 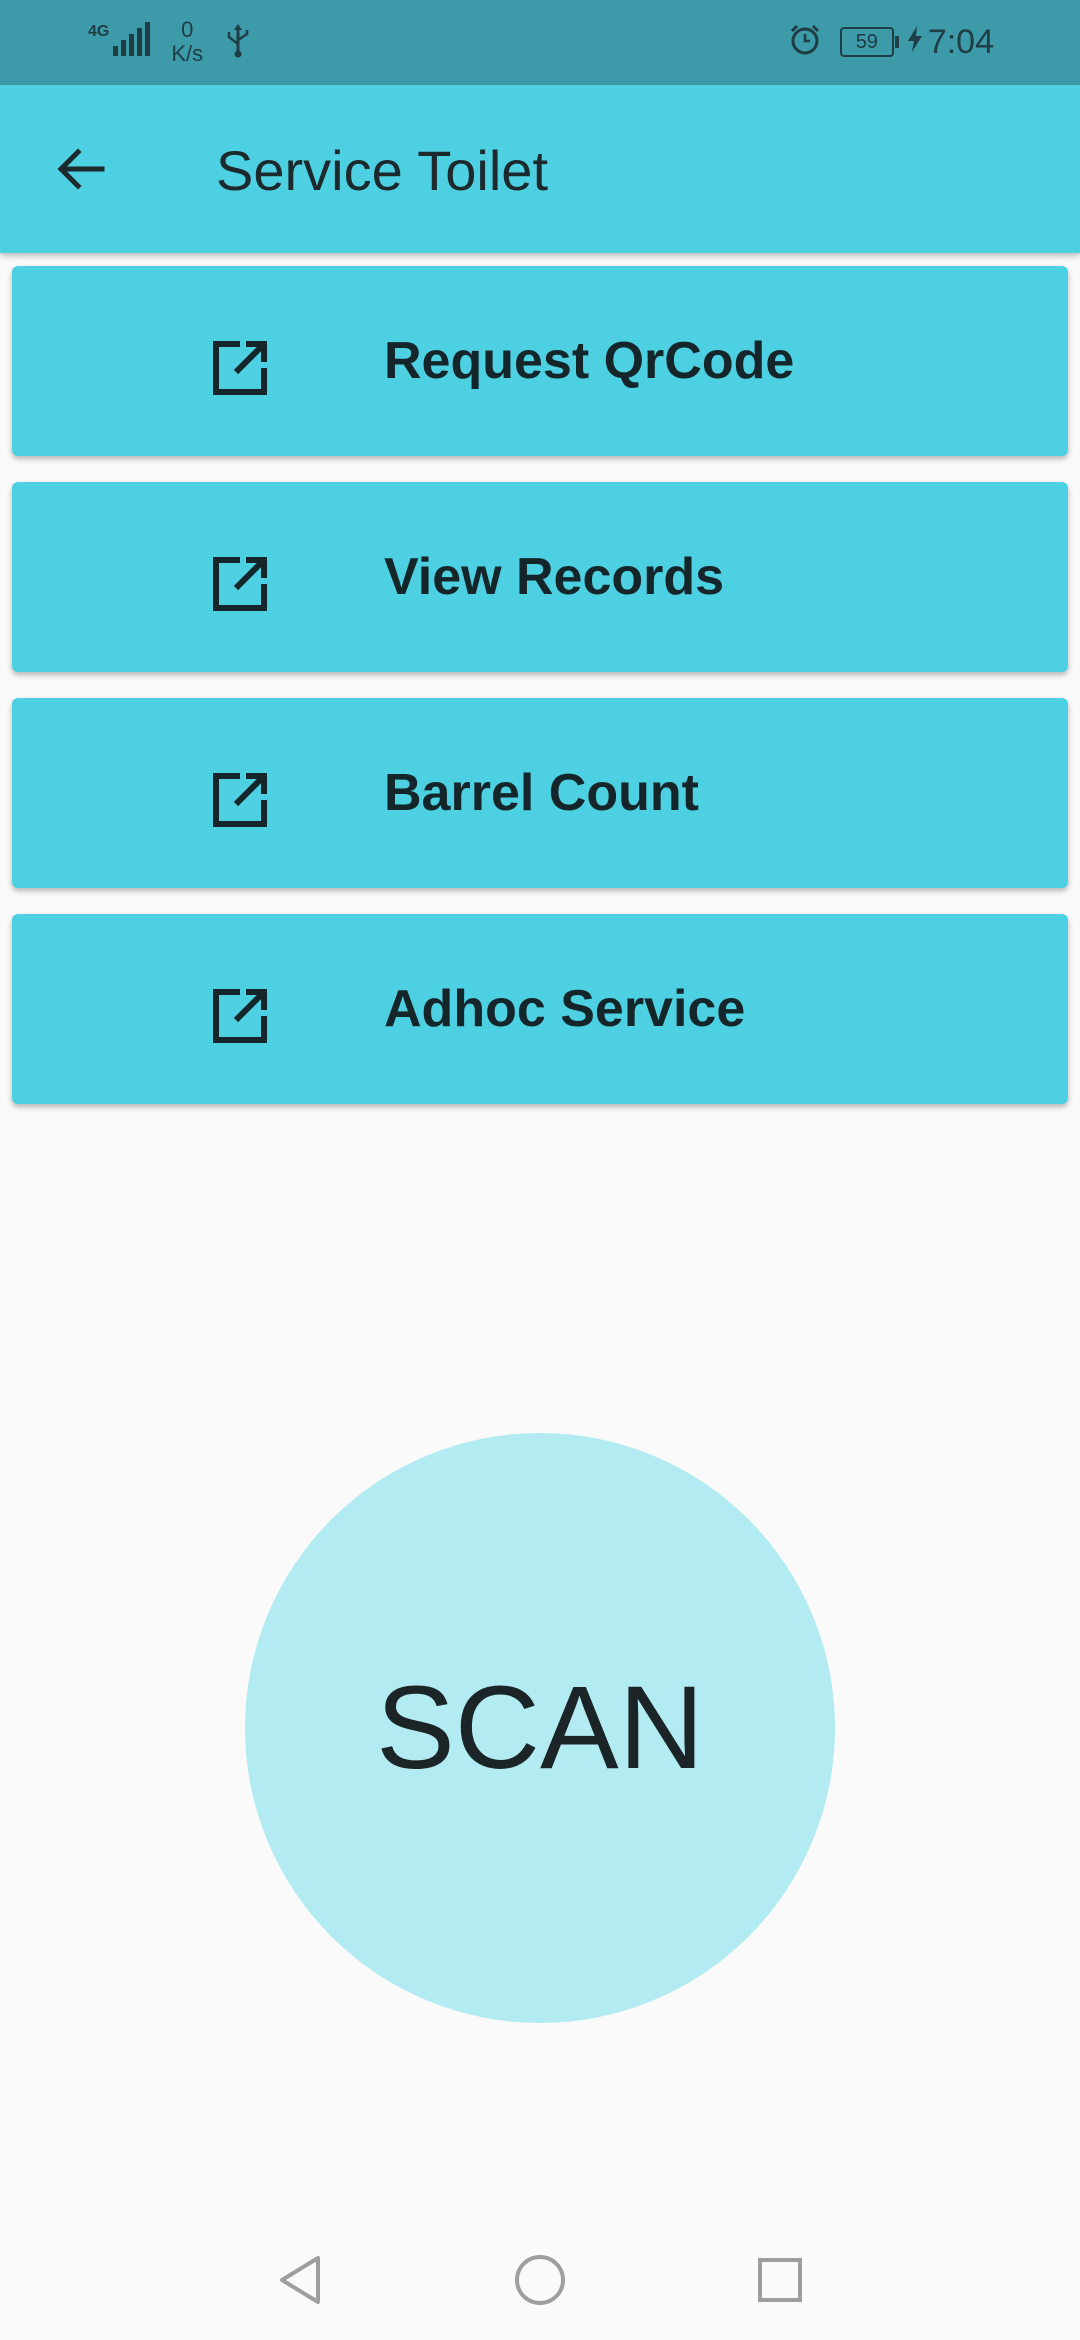 What do you see at coordinates (554, 577) in the screenshot?
I see `menu-item-label: View Records` at bounding box center [554, 577].